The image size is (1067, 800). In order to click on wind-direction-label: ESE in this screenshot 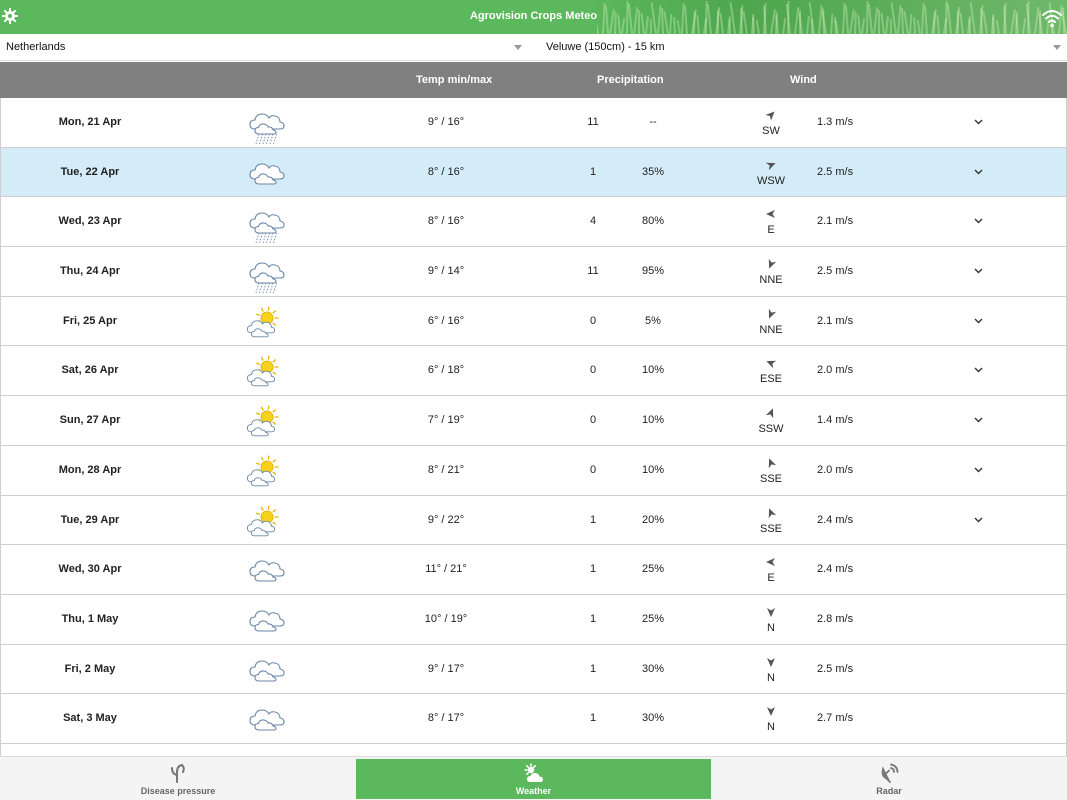, I will do `click(770, 379)`.